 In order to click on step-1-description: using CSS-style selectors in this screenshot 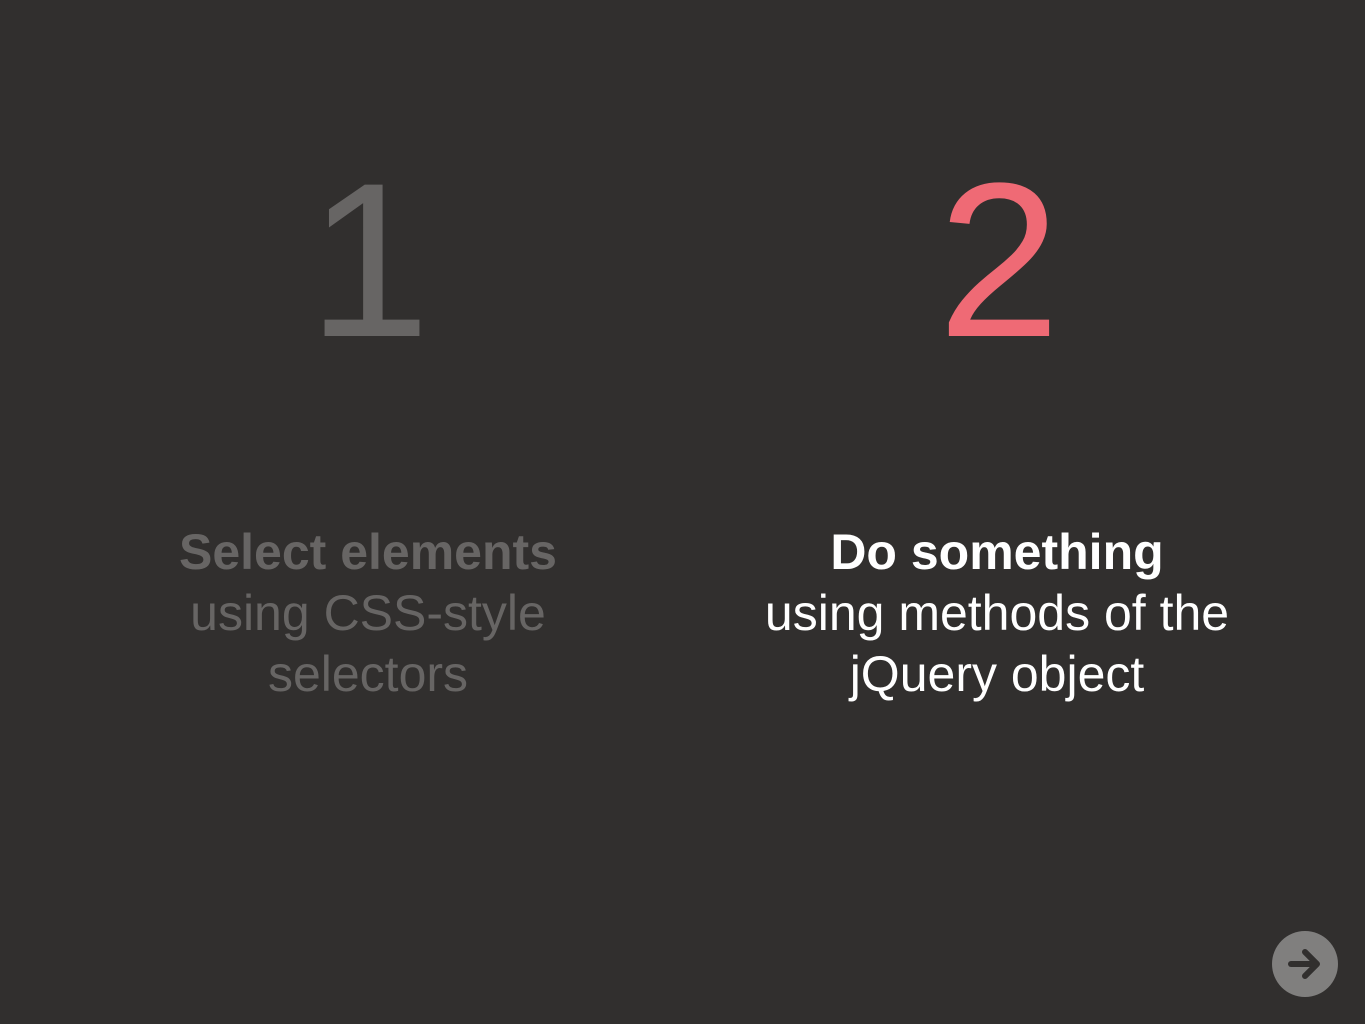, I will do `click(368, 643)`.